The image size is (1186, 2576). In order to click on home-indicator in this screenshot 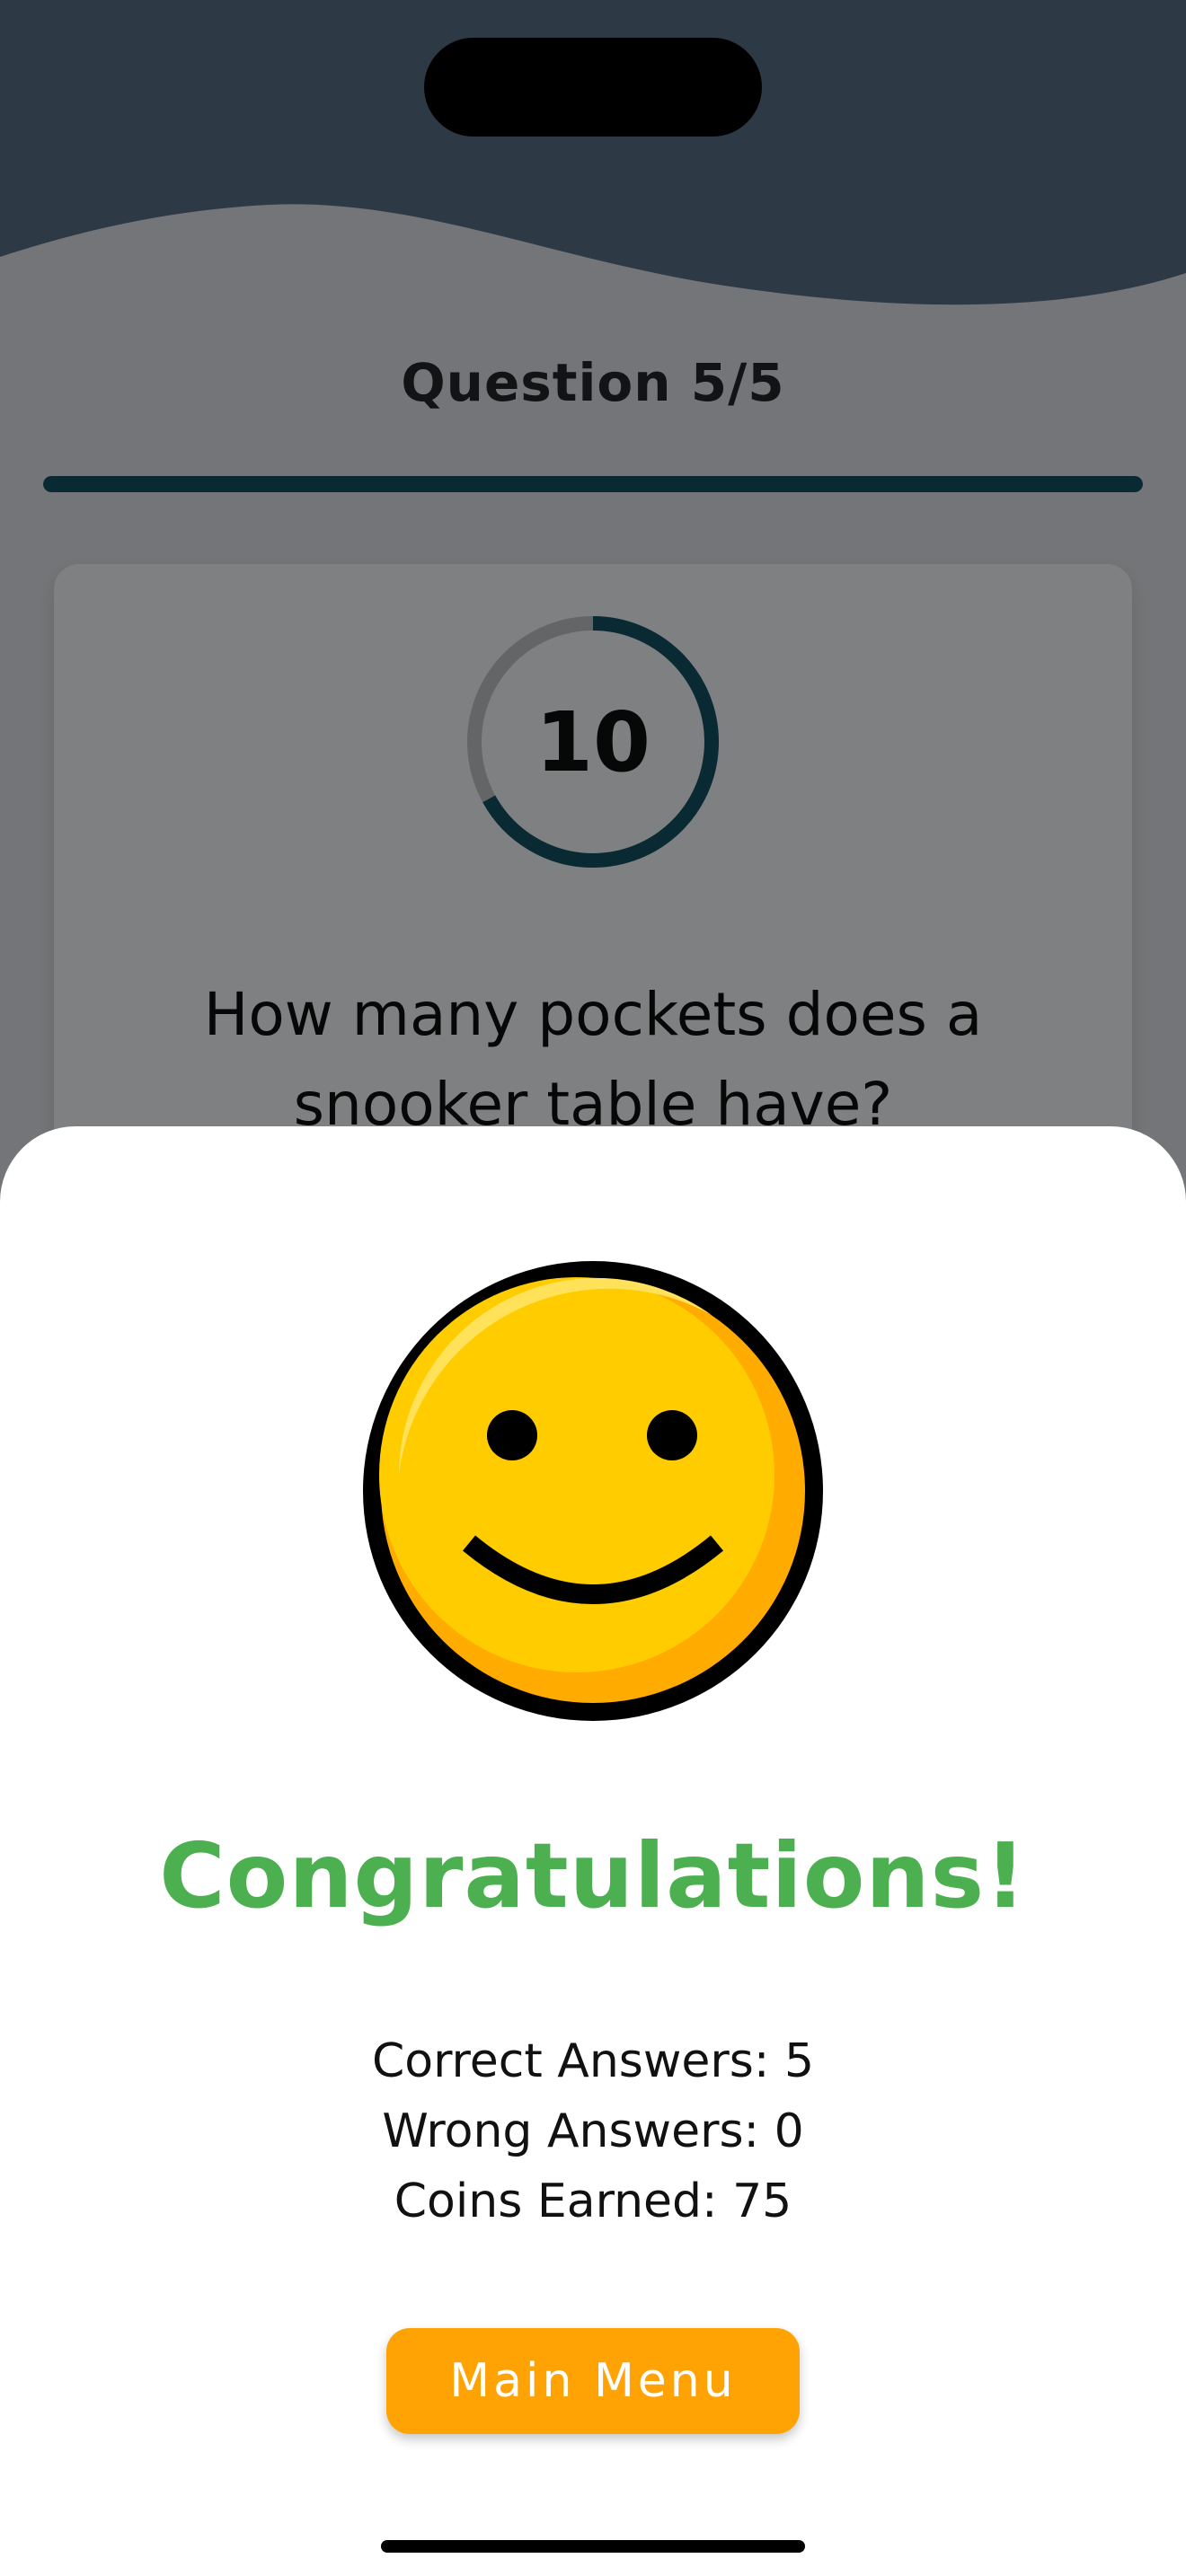, I will do `click(593, 2546)`.